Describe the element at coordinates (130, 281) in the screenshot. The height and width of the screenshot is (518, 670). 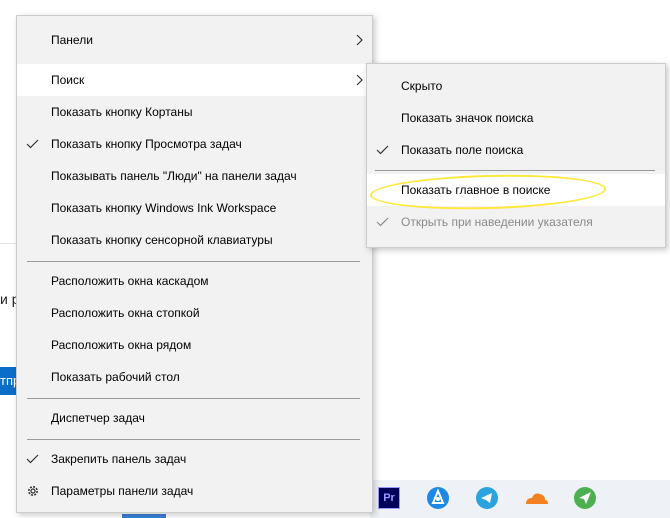
I see `menu-item-label: Расположить окна каскадом` at that location.